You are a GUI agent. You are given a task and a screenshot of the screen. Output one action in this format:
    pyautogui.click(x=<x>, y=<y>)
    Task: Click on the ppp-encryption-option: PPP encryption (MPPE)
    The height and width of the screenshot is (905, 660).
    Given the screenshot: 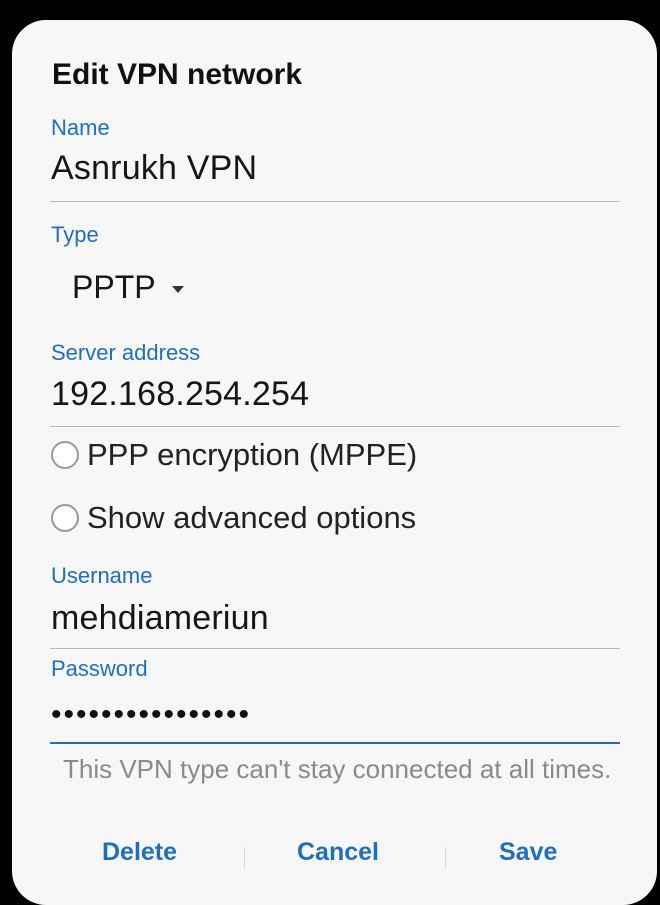 What is the action you would take?
    pyautogui.click(x=234, y=455)
    